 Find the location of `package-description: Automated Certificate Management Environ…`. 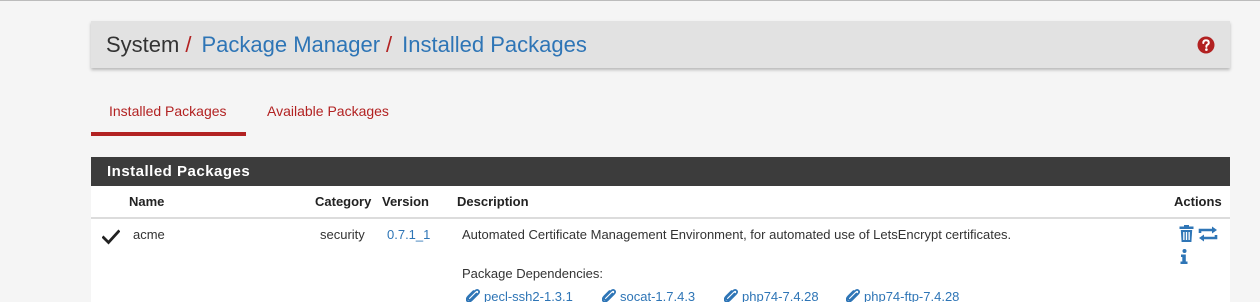

package-description: Automated Certificate Management Environ… is located at coordinates (737, 234).